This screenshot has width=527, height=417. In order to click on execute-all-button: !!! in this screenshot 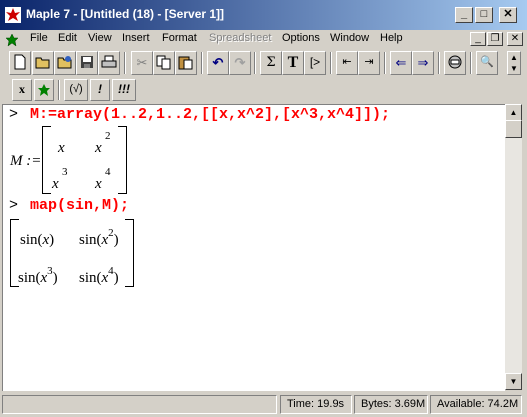, I will do `click(124, 90)`.